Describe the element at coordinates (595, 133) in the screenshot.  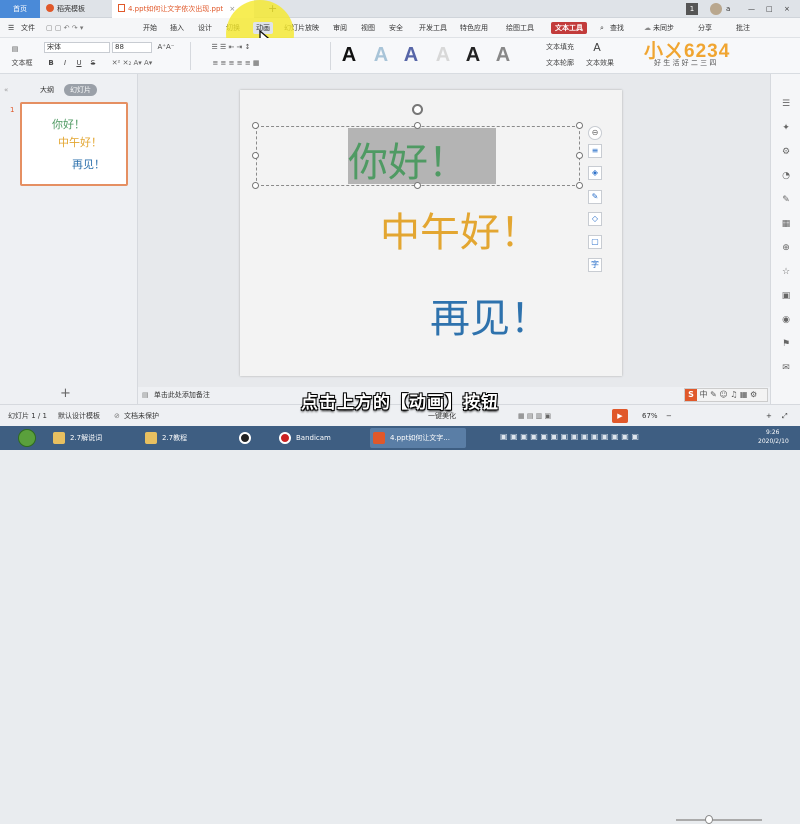
I see `collapse-tools-icon: ⊖` at that location.